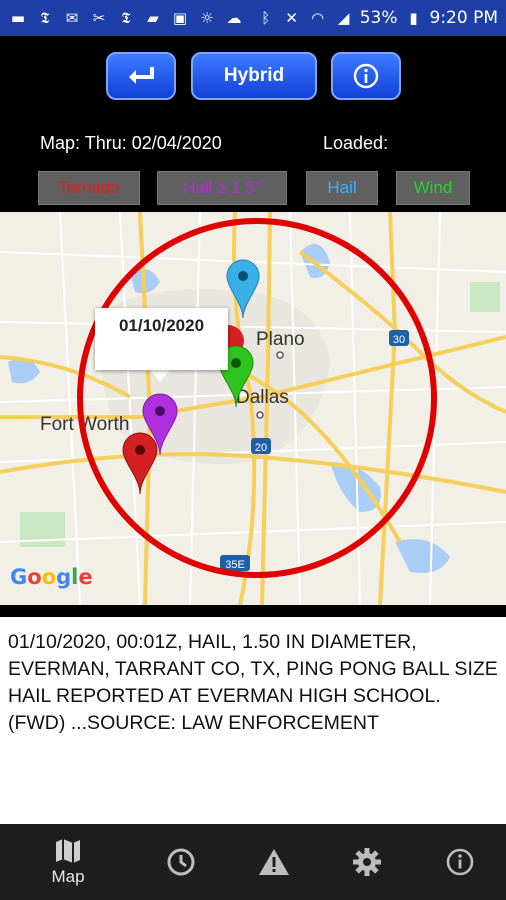 This screenshot has width=506, height=900. I want to click on filter-hail-label: Hail, so click(342, 187).